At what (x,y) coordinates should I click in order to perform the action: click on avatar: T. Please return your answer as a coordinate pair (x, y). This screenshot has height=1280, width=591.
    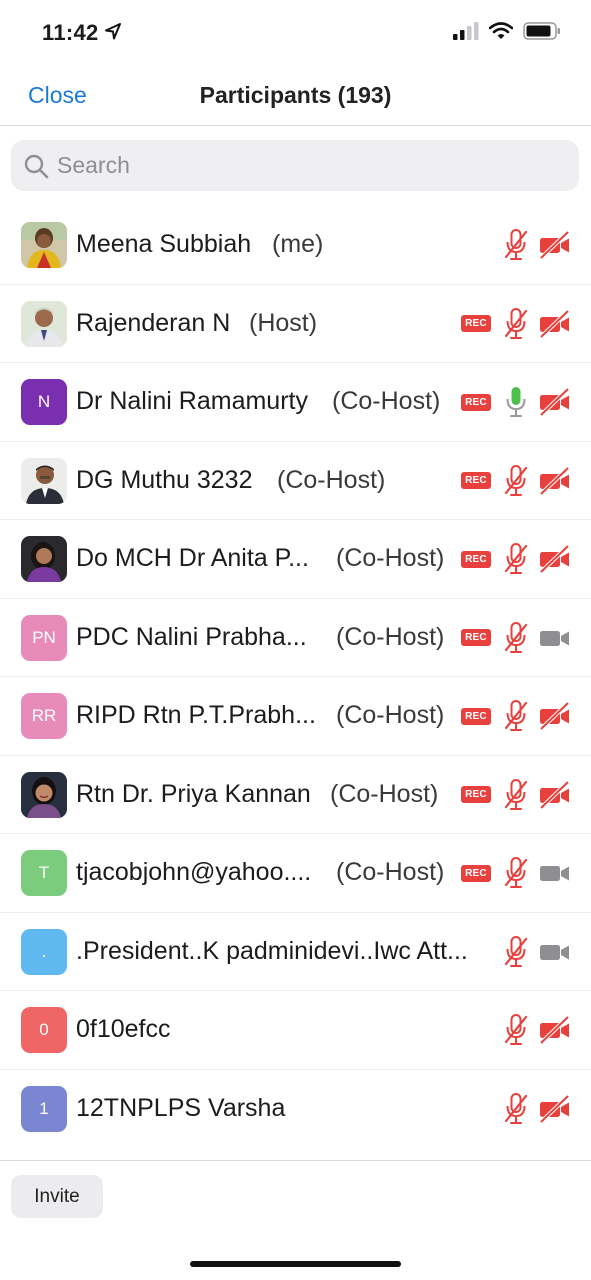
    Looking at the image, I should click on (44, 873).